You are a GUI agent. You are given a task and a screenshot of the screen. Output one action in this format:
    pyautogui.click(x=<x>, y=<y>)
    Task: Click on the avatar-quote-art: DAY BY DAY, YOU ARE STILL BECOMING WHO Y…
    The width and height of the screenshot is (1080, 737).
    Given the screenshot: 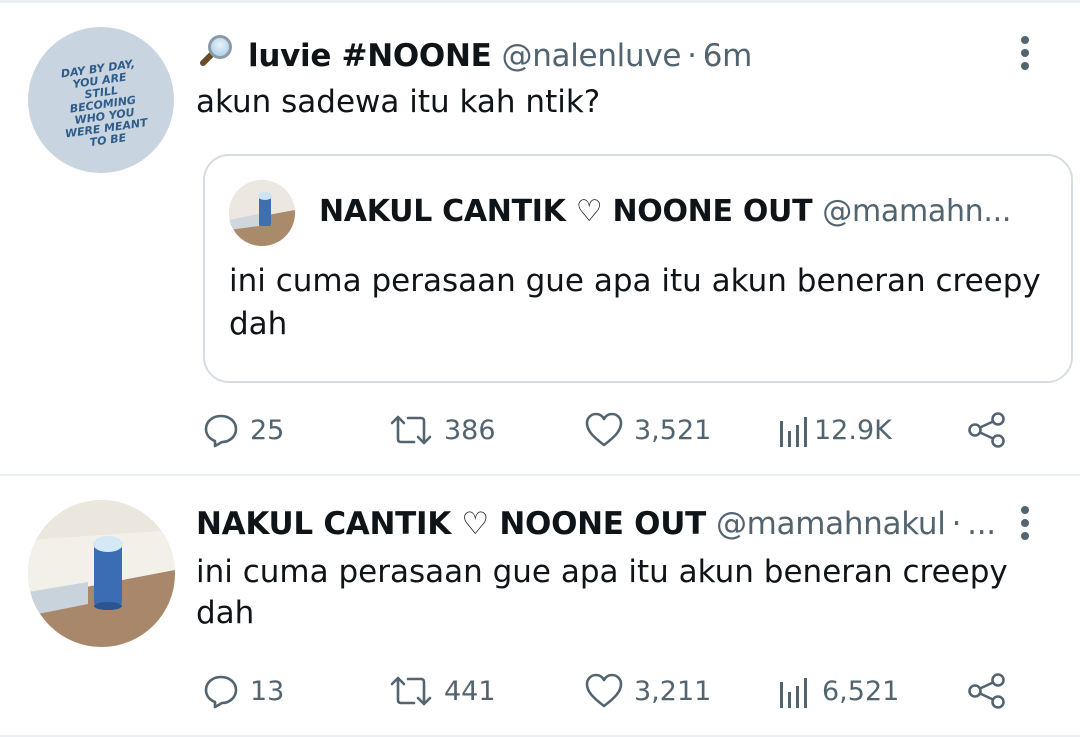 What is the action you would take?
    pyautogui.click(x=104, y=103)
    